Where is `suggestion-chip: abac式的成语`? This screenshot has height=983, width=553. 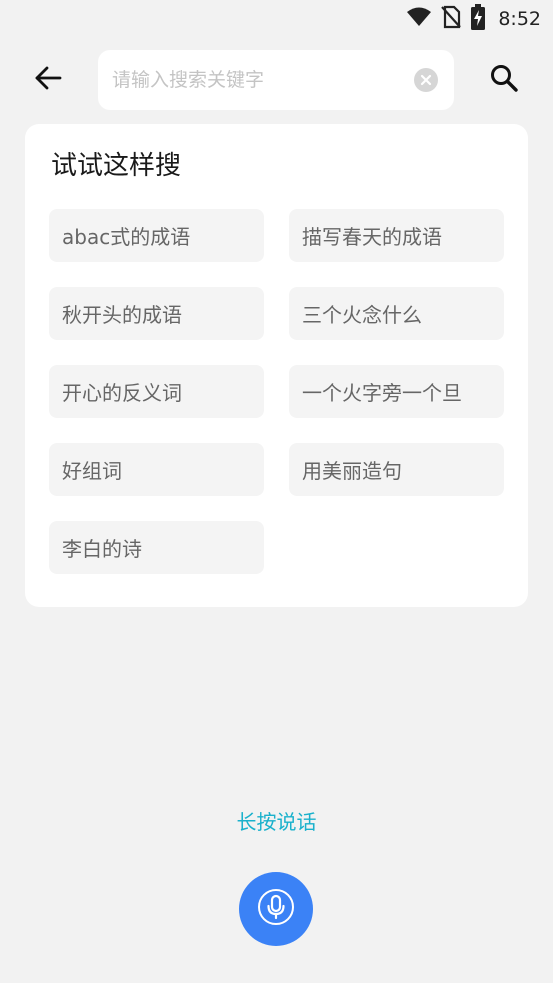
suggestion-chip: abac式的成语 is located at coordinates (156, 235).